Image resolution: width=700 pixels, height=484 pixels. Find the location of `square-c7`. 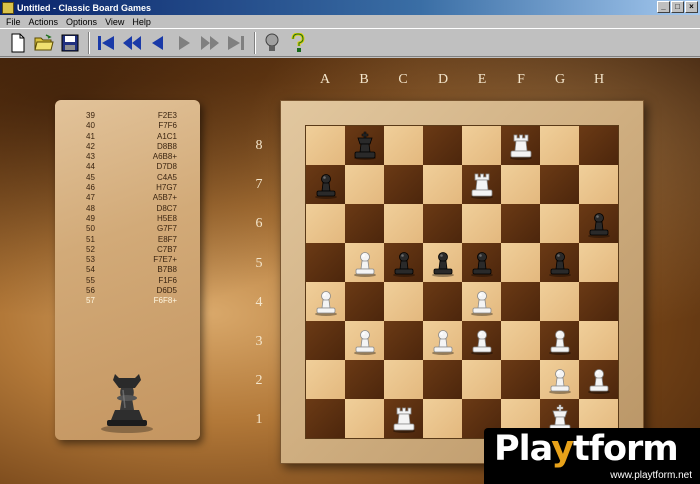

square-c7 is located at coordinates (403, 184).